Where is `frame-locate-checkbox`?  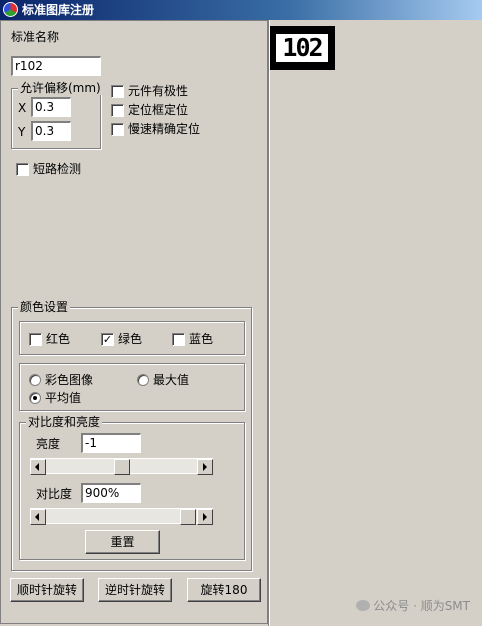
frame-locate-checkbox is located at coordinates (117, 110).